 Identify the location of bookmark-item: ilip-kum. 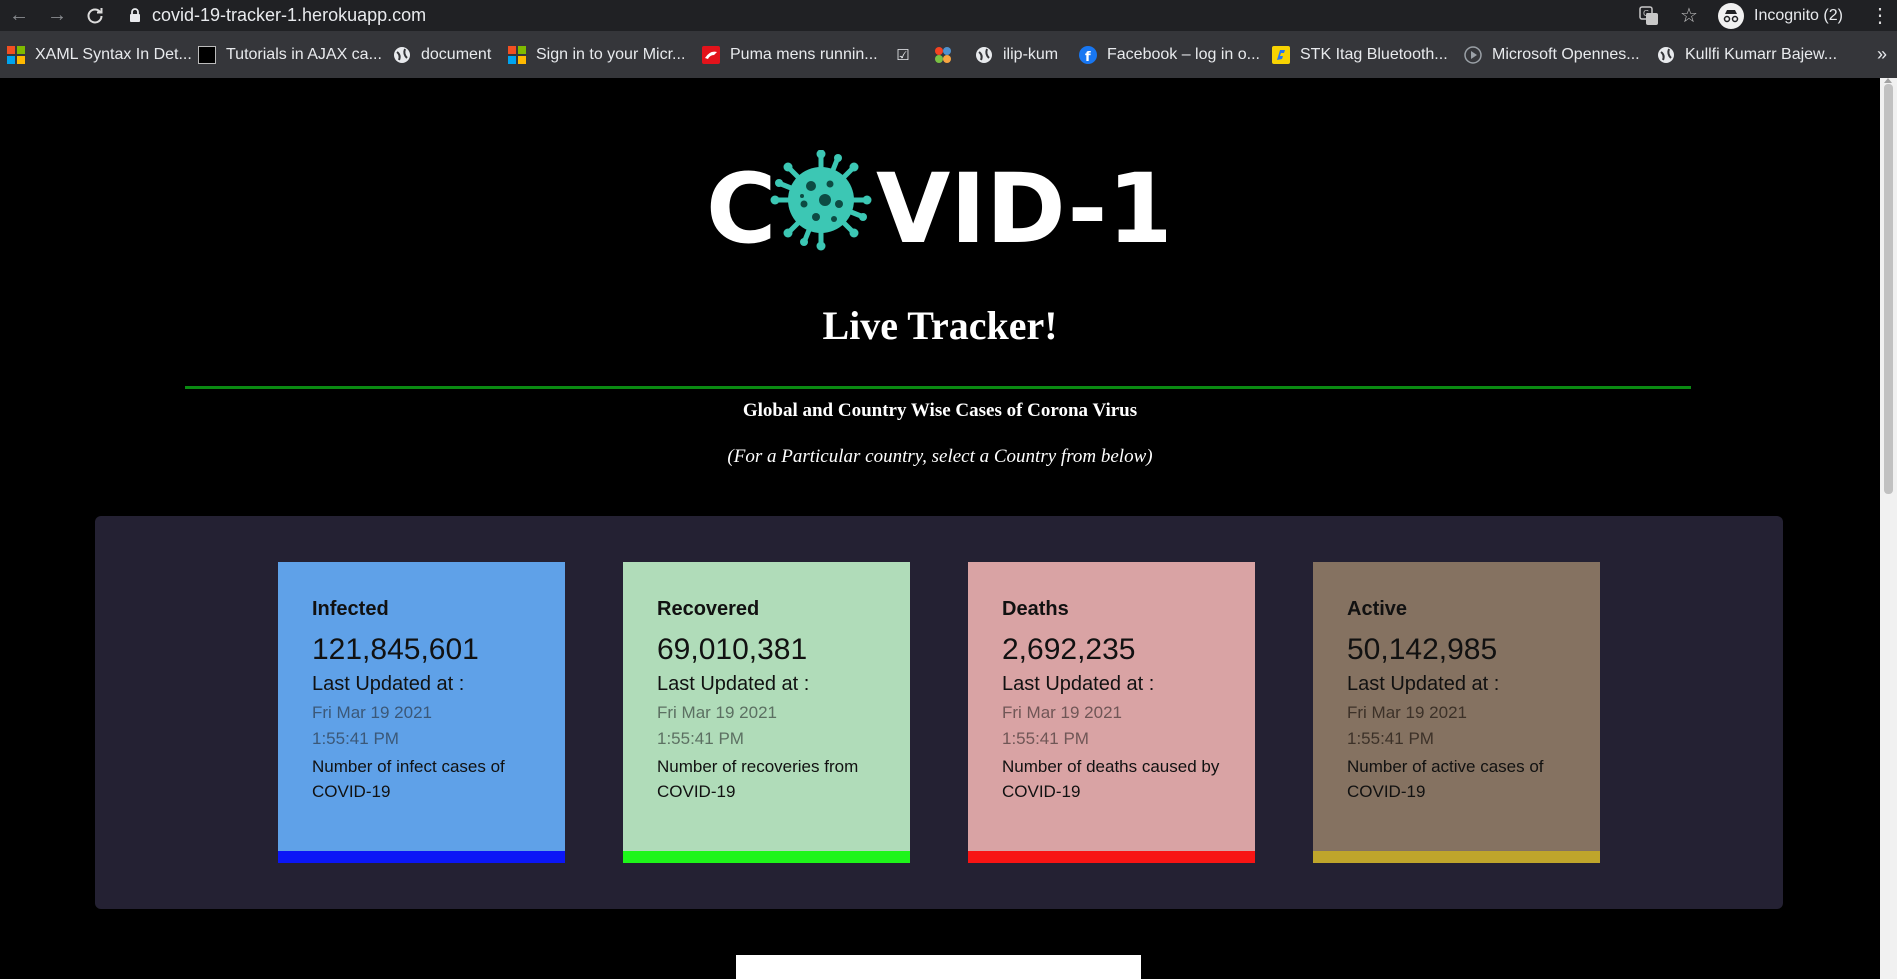
(1016, 54).